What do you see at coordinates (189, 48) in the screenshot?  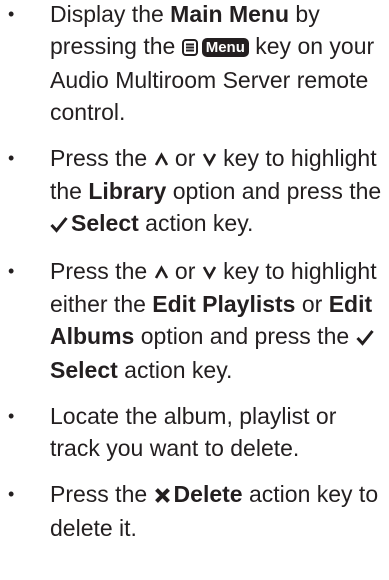 I see `menu-list-icon` at bounding box center [189, 48].